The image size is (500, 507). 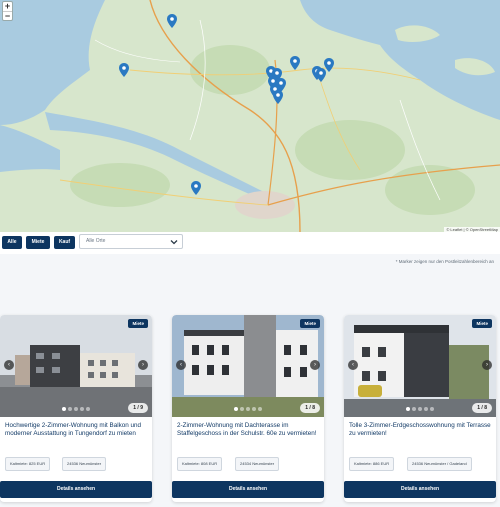 I want to click on zoom-control: + −, so click(x=7, y=11).